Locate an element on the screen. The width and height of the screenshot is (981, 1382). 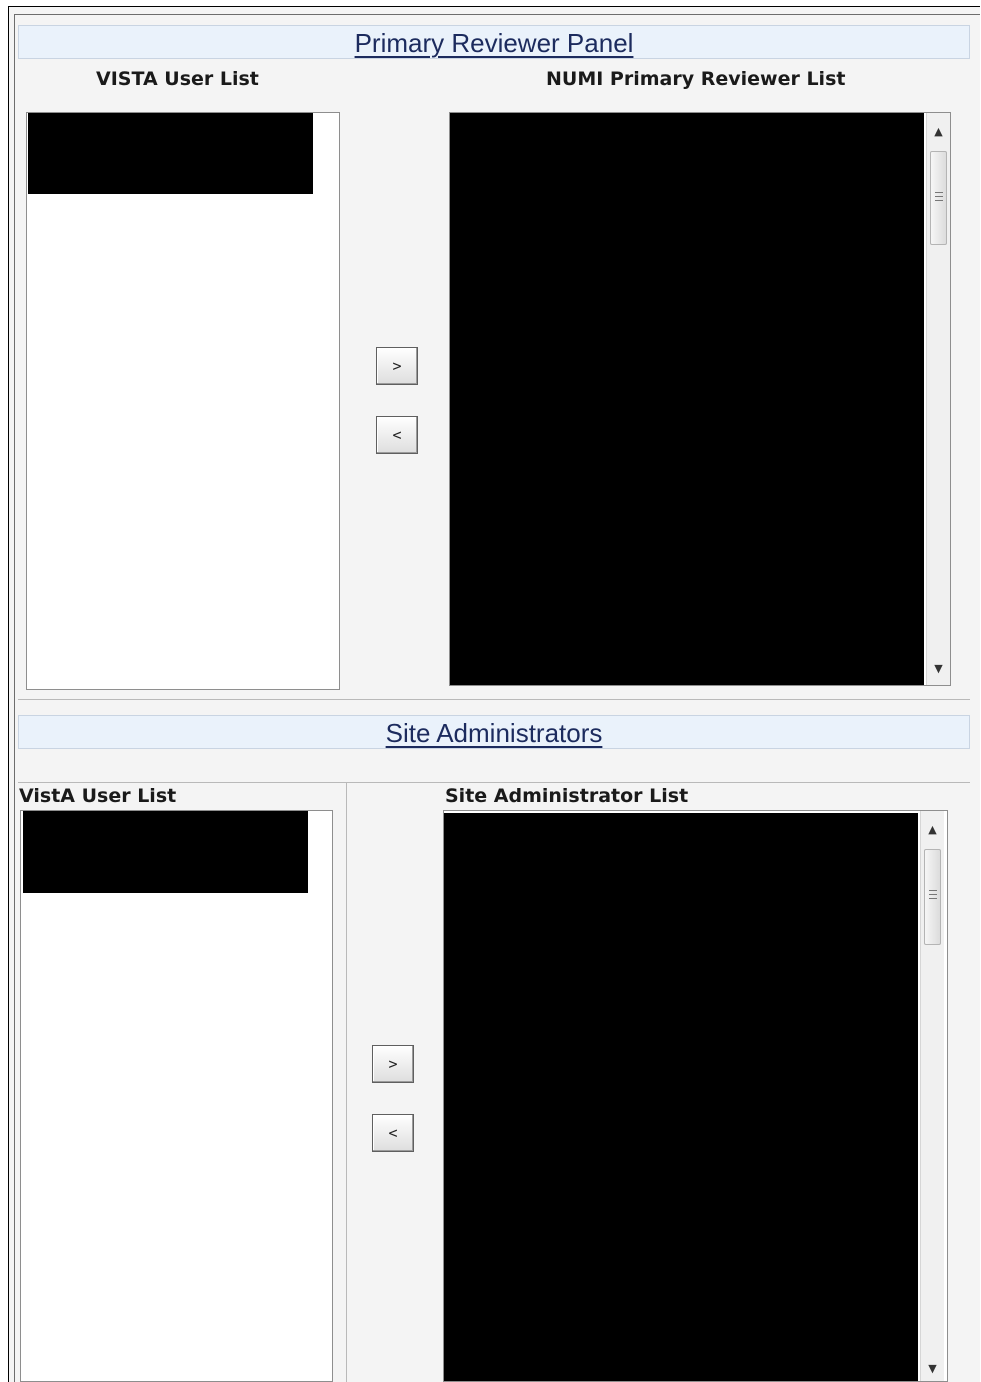
add-site-administrator-button: > is located at coordinates (393, 1064).